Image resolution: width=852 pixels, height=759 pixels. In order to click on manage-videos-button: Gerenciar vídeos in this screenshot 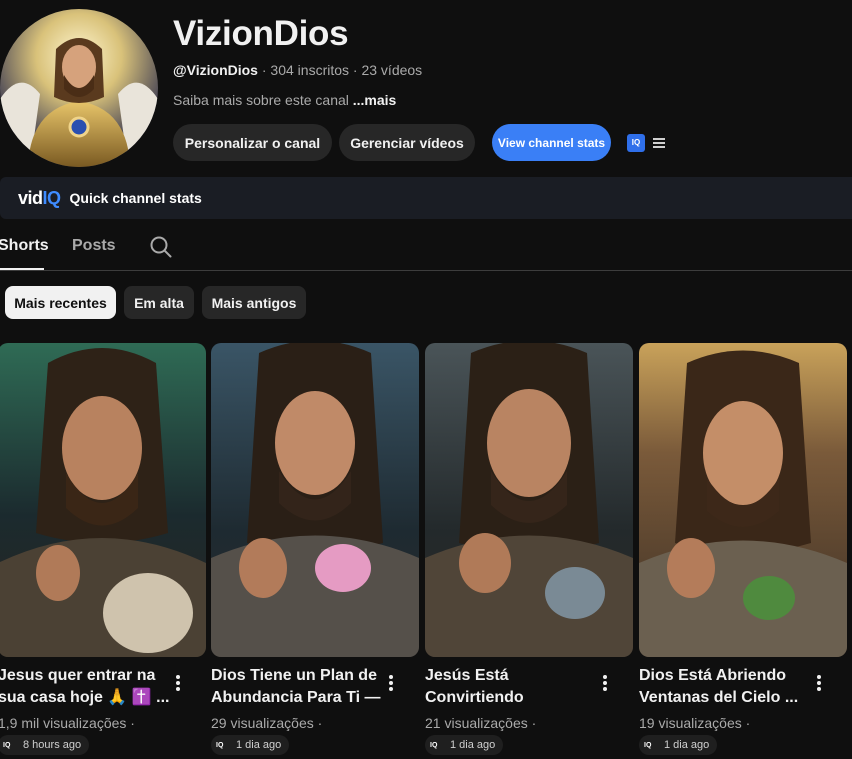, I will do `click(407, 142)`.